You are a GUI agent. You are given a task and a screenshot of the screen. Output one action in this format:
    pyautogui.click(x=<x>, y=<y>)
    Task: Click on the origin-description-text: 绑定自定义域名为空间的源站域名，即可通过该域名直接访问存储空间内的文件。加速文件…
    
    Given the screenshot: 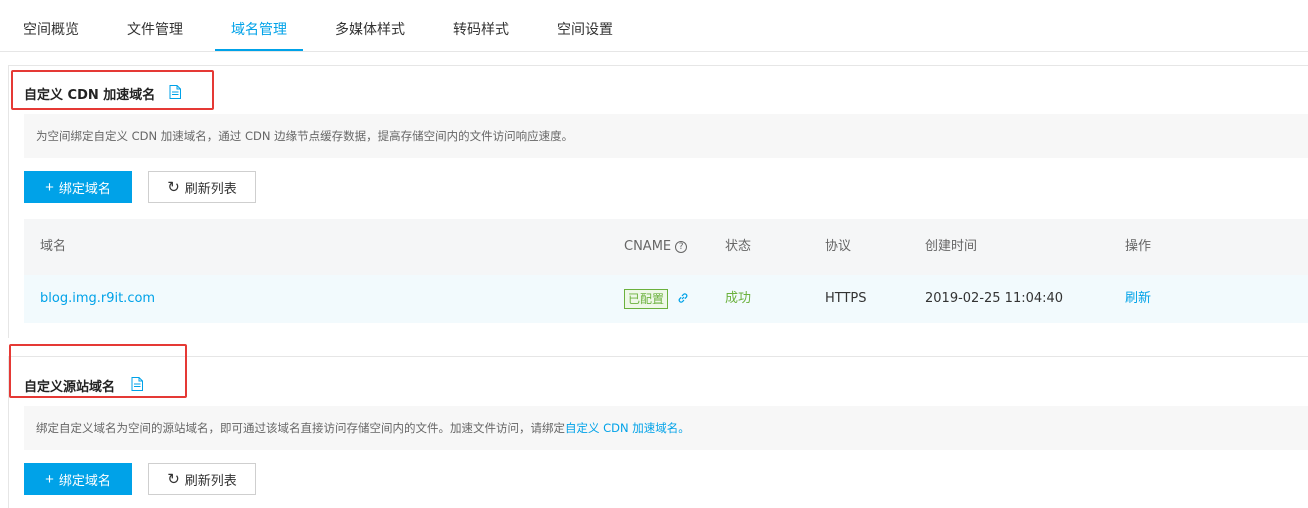 What is the action you would take?
    pyautogui.click(x=300, y=428)
    